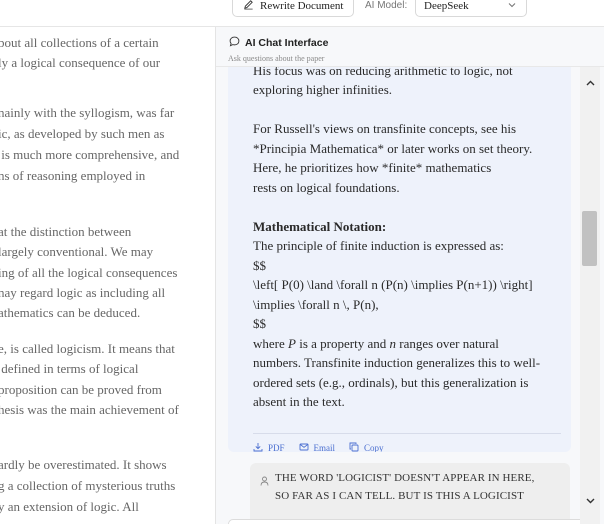 The image size is (604, 524). Describe the element at coordinates (407, 433) in the screenshot. I see `message-divider` at that location.